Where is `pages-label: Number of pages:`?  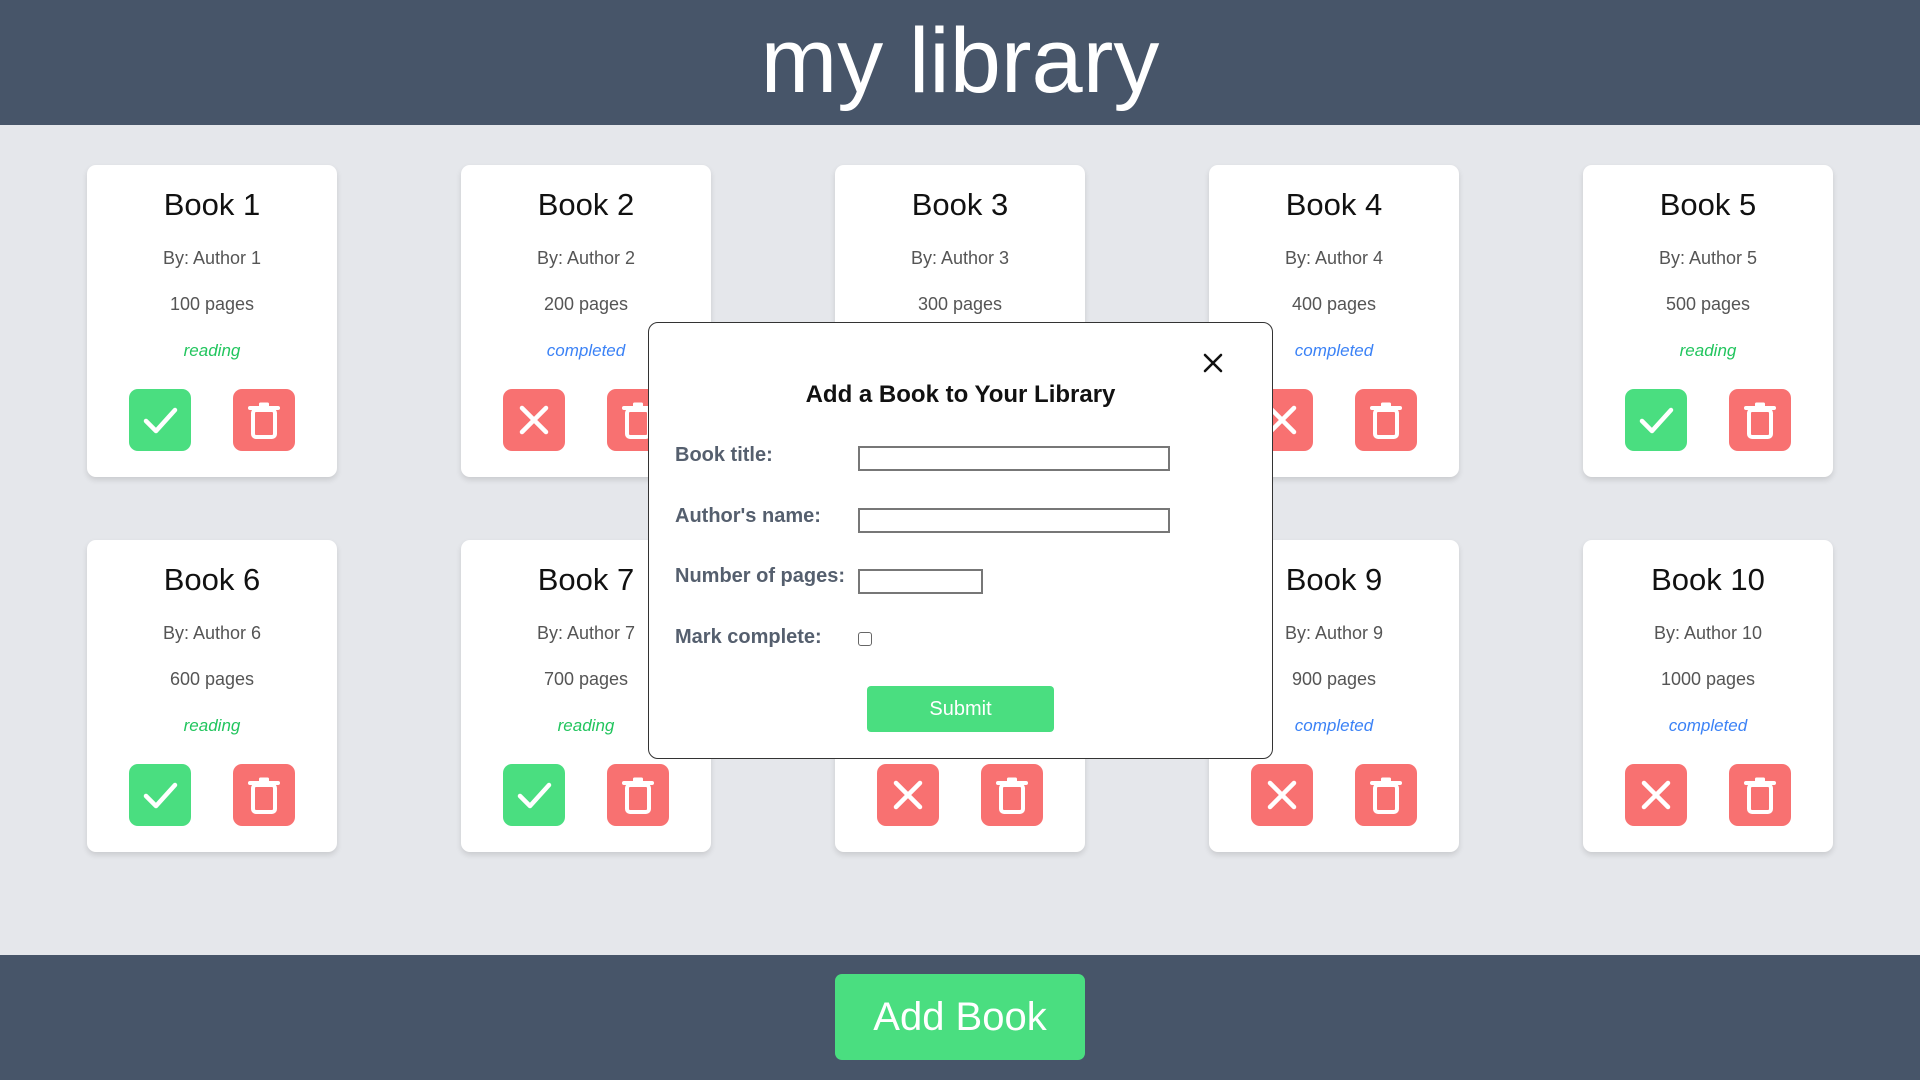
pages-label: Number of pages: is located at coordinates (760, 576).